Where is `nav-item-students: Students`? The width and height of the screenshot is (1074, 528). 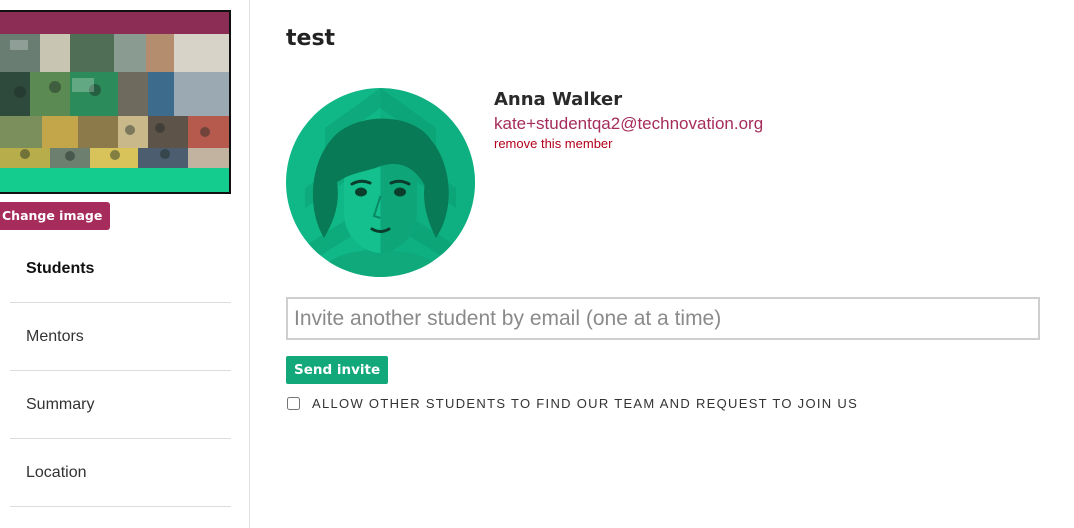
nav-item-students: Students is located at coordinates (120, 269).